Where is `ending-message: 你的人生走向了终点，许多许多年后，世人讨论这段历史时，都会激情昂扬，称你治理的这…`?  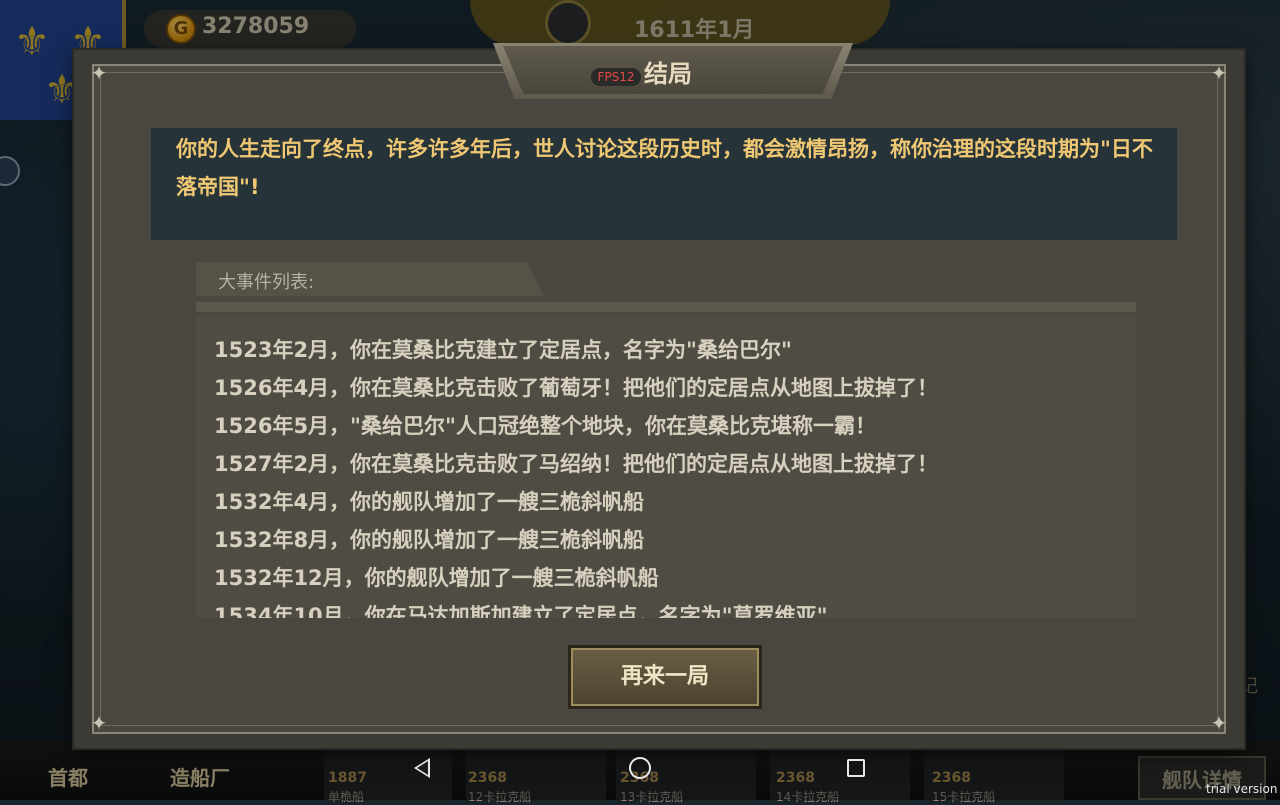
ending-message: 你的人生走向了终点，许多许多年后，世人讨论这段历史时，都会激情昂扬，称你治理的这… is located at coordinates (664, 168).